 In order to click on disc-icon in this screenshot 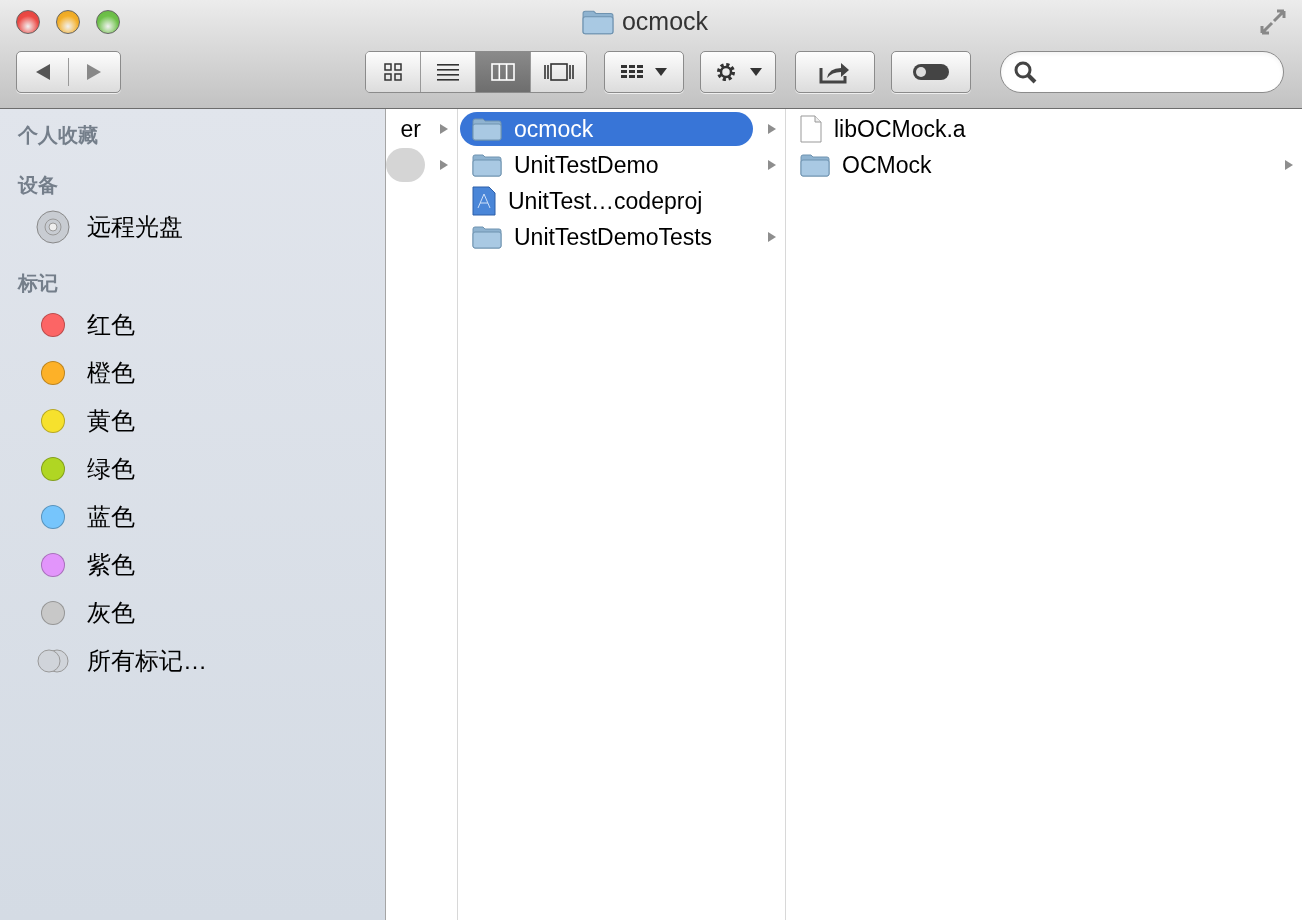, I will do `click(53, 227)`.